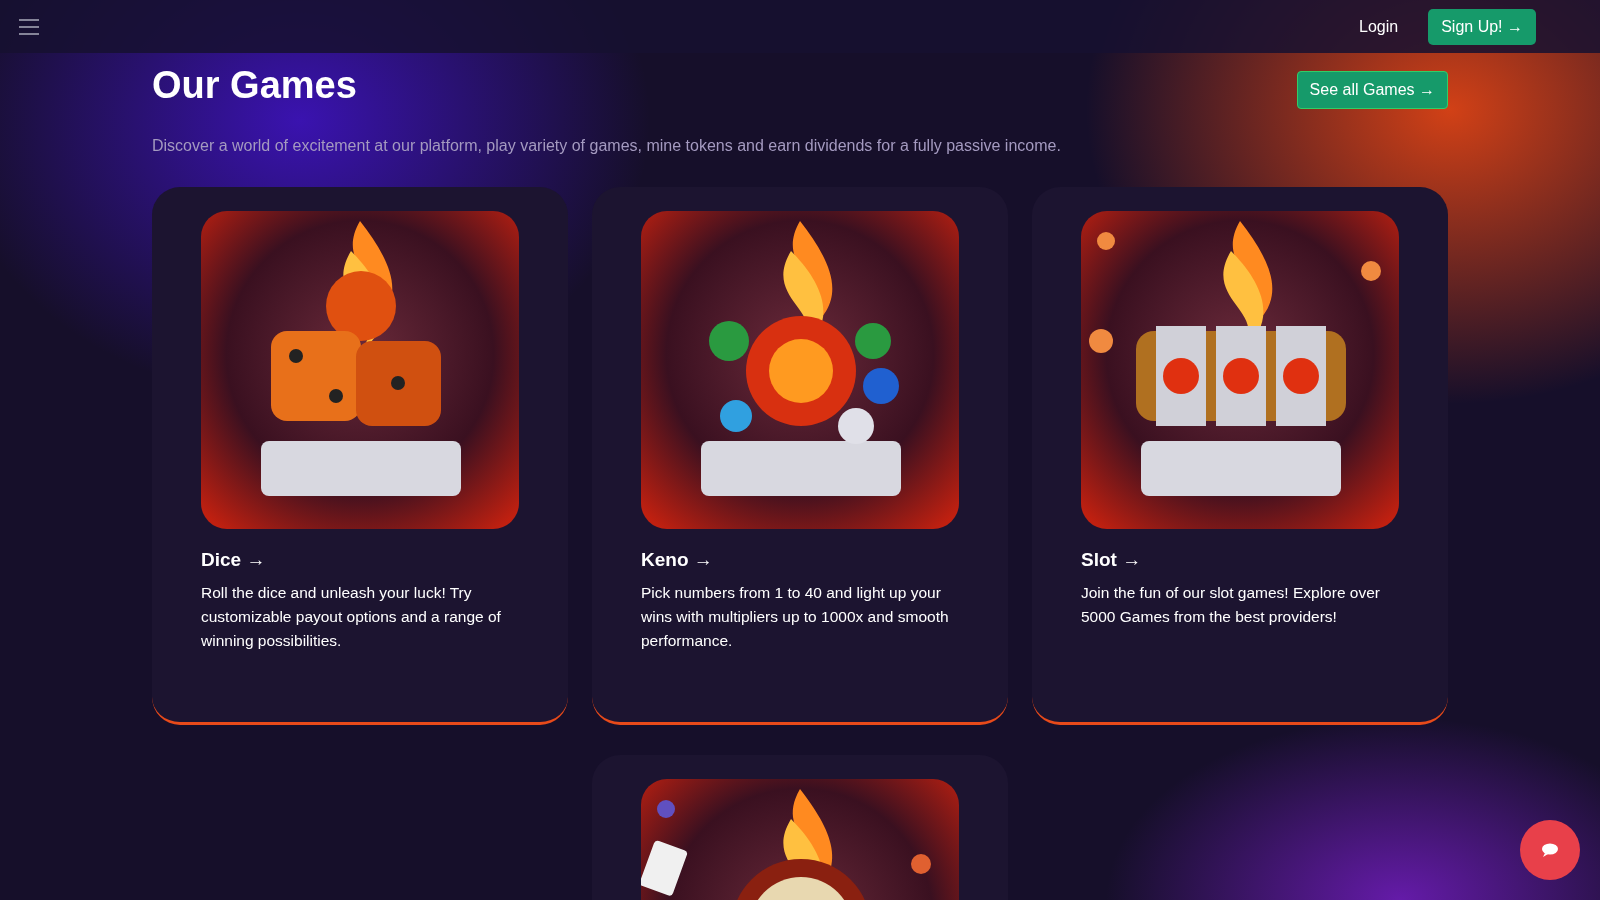  What do you see at coordinates (360, 560) in the screenshot?
I see `game-title: Dice →` at bounding box center [360, 560].